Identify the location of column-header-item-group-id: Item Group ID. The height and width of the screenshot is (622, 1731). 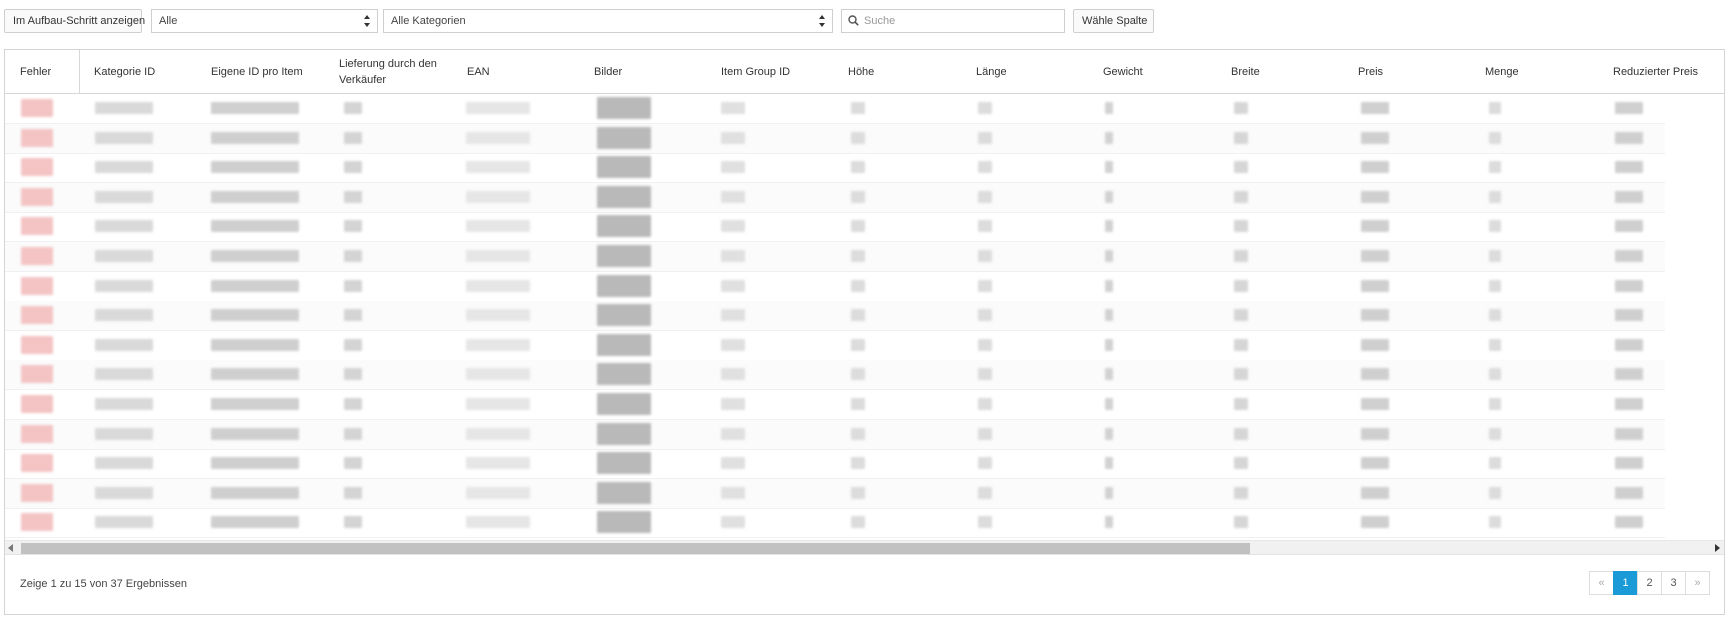
(771, 71).